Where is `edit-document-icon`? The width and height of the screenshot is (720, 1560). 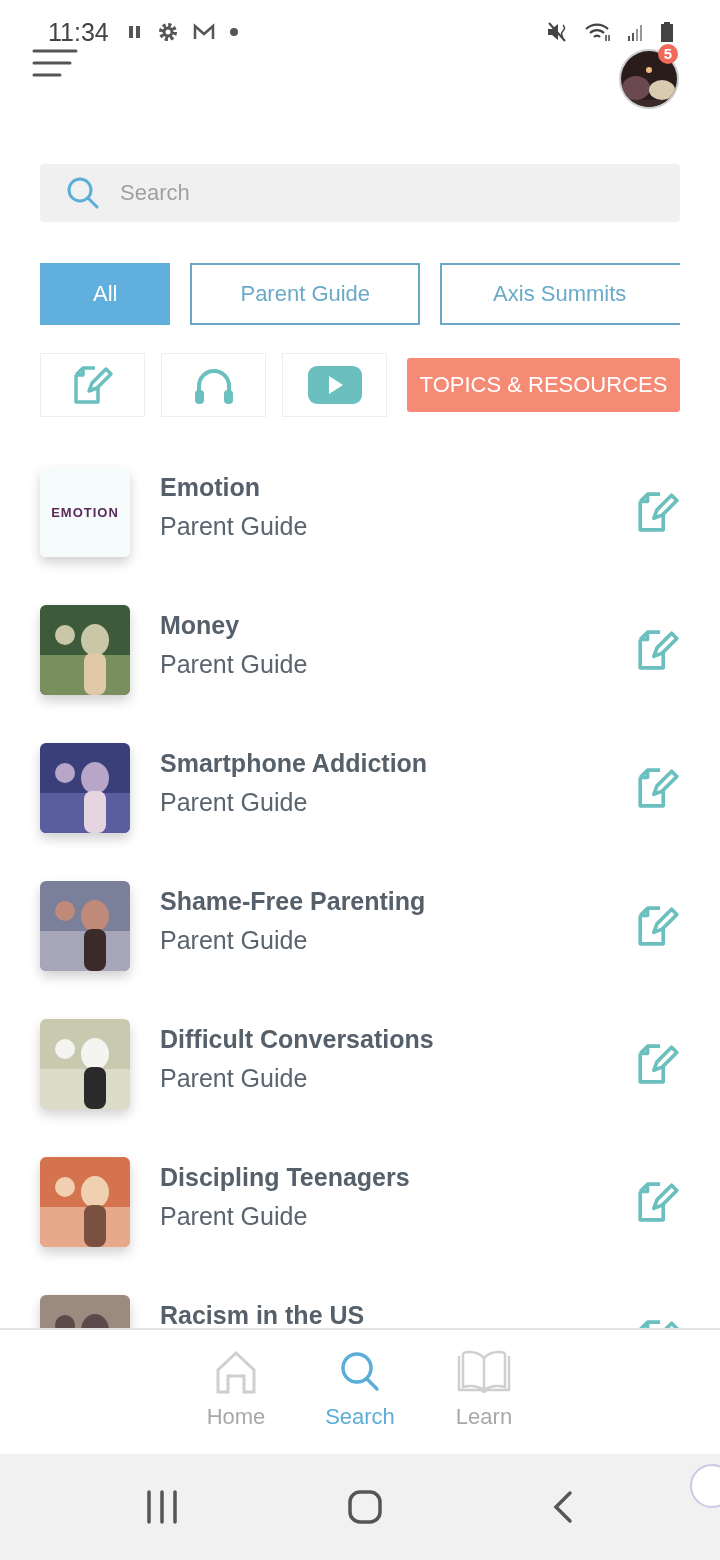 edit-document-icon is located at coordinates (92, 385).